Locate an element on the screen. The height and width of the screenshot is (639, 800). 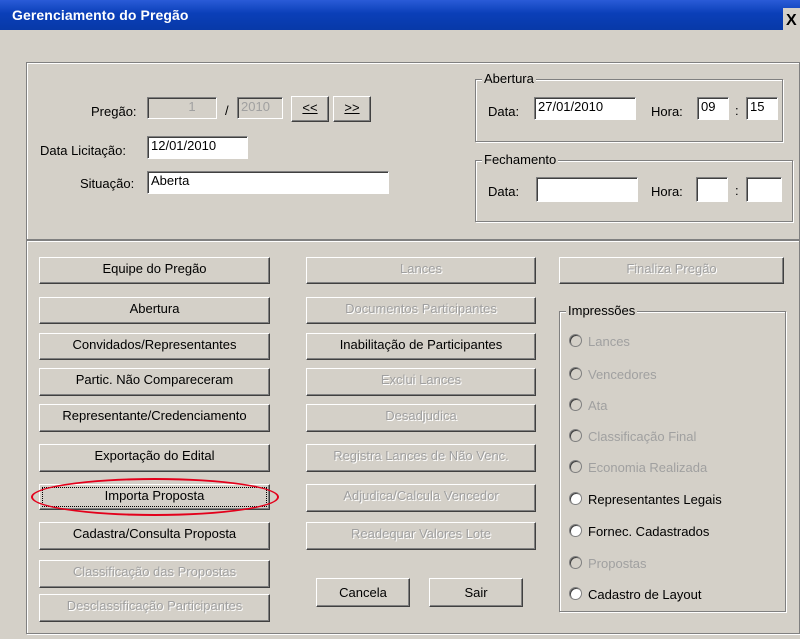
inabilitacao-participantes-button: Inabilitação de Participantes is located at coordinates (421, 346).